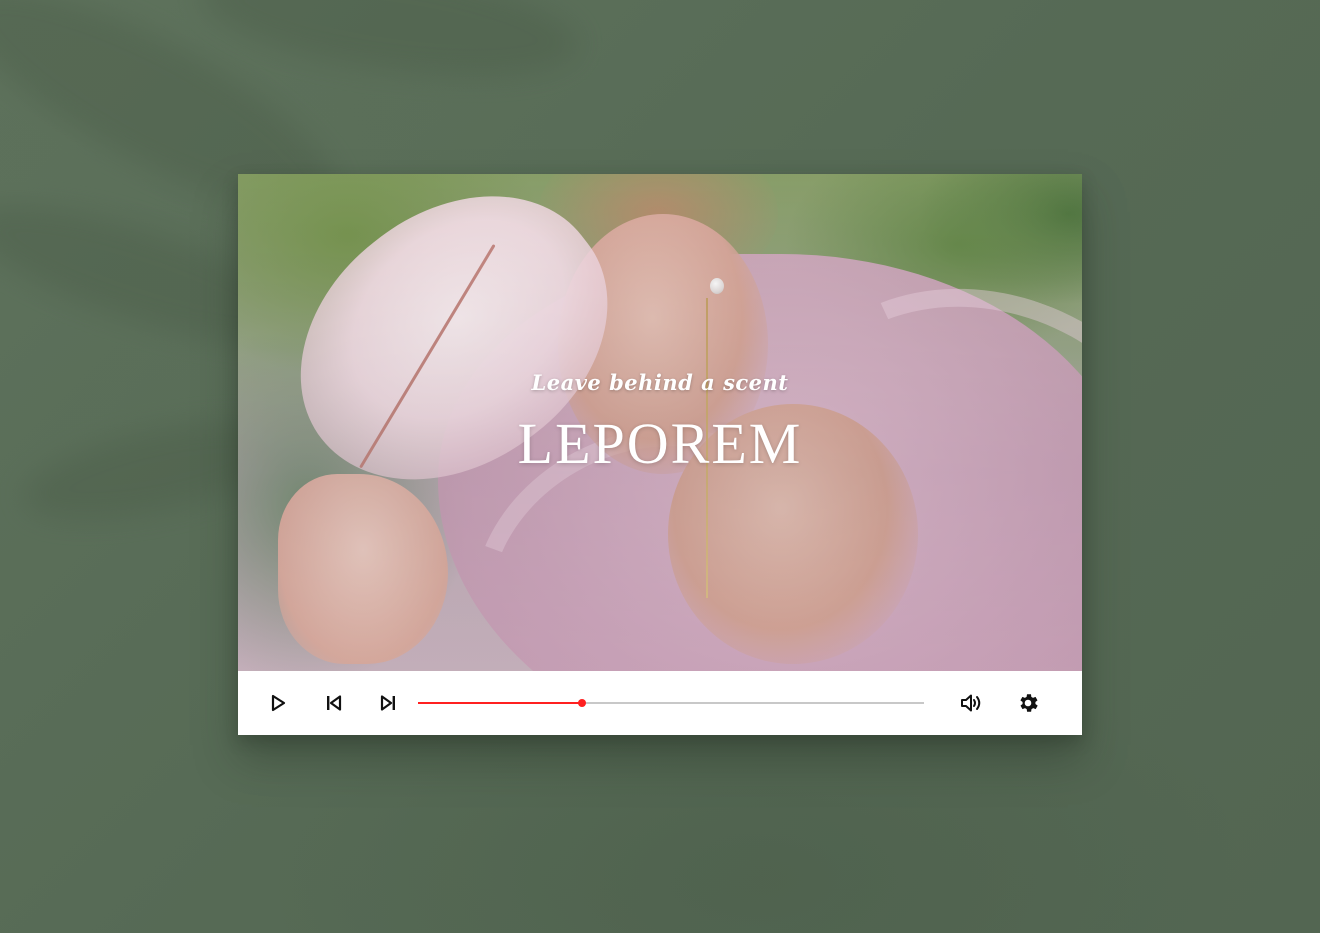  I want to click on volume-icon, so click(972, 703).